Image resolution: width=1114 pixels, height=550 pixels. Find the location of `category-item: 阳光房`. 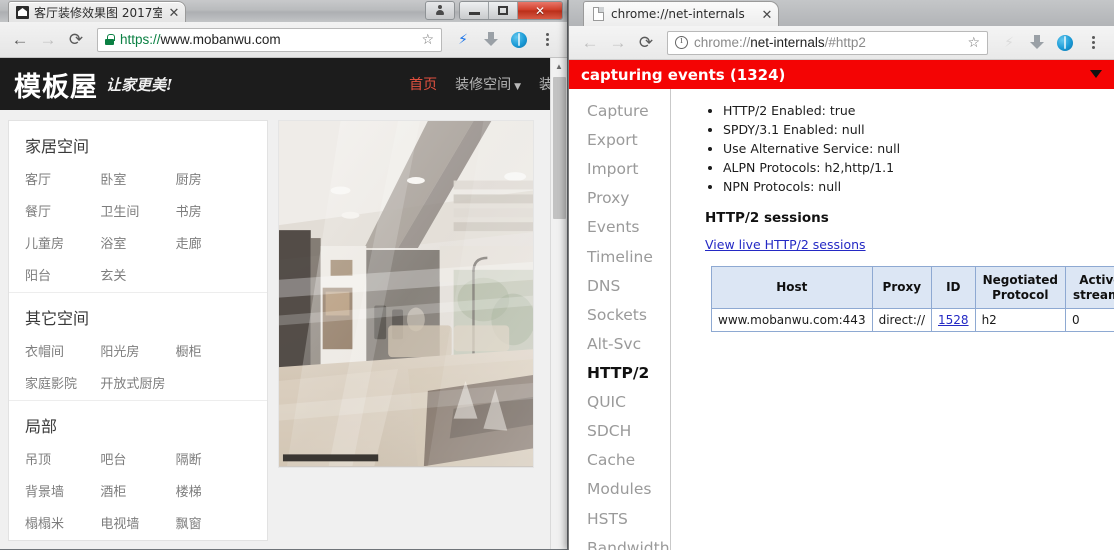

category-item: 阳光房 is located at coordinates (137, 350).